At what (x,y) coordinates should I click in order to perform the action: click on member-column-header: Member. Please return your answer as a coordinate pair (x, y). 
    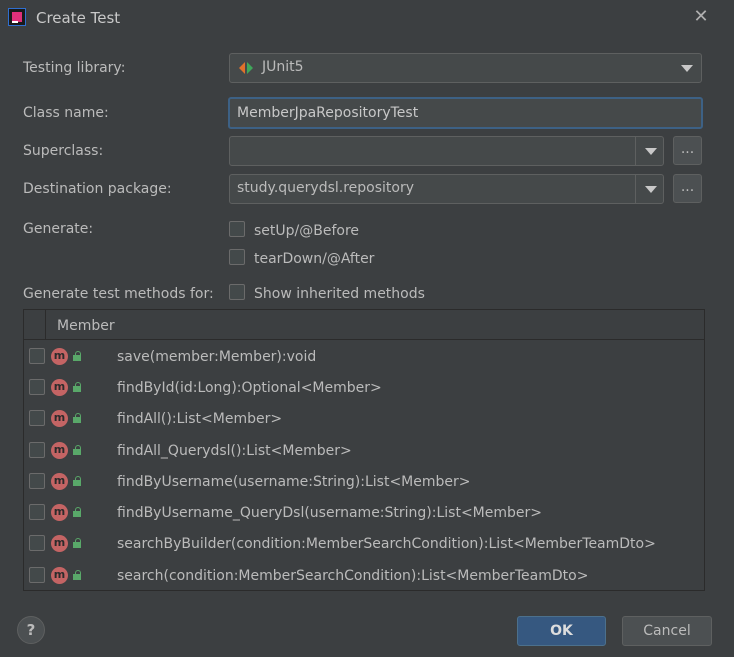
    Looking at the image, I should click on (86, 326).